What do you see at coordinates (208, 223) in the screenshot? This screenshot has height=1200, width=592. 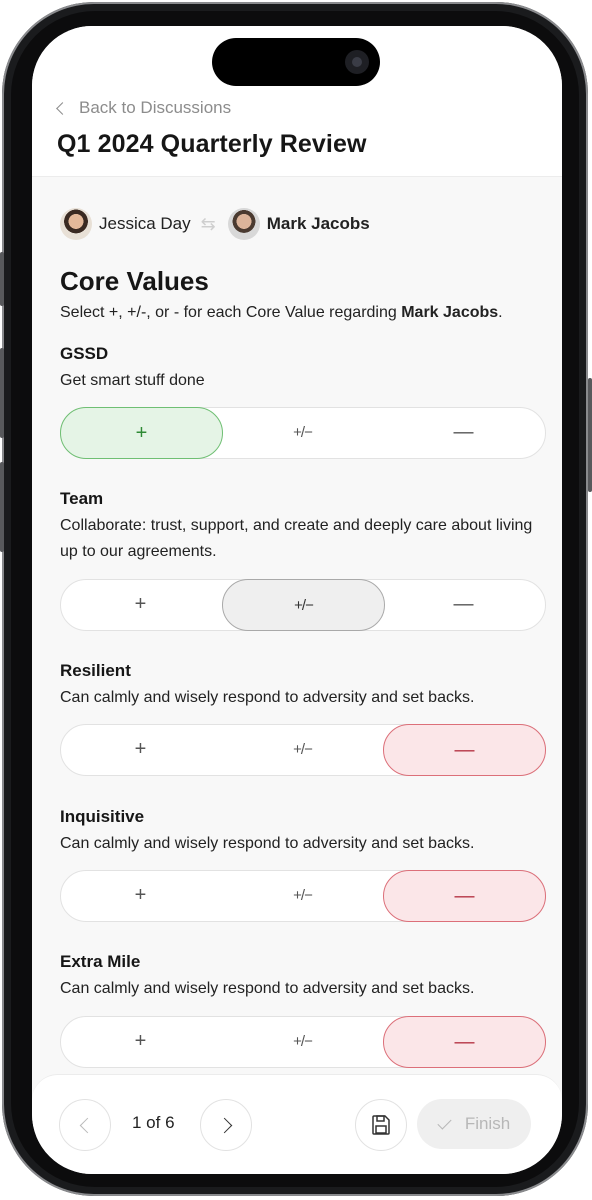 I see `swap-arrows-icon: ⇆` at bounding box center [208, 223].